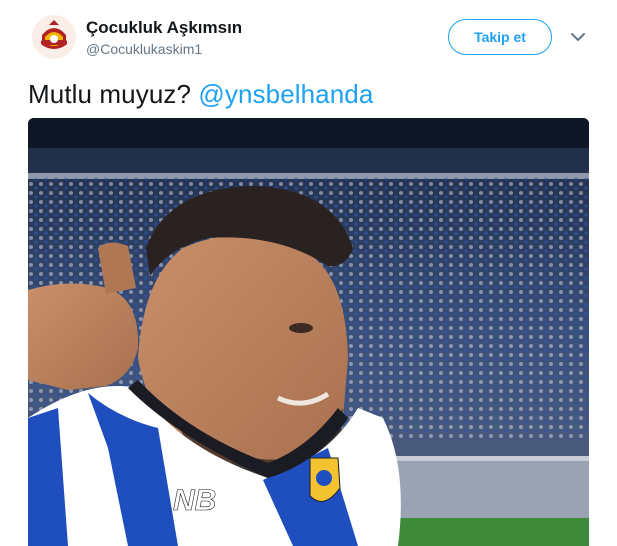 This screenshot has width=617, height=546. I want to click on club-emblem-icon, so click(54, 37).